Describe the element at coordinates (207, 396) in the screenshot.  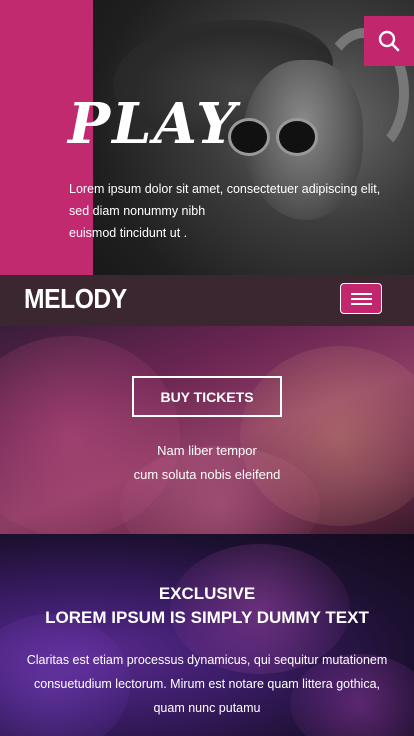
I see `buy-tickets-button: BUY TICKETS` at that location.